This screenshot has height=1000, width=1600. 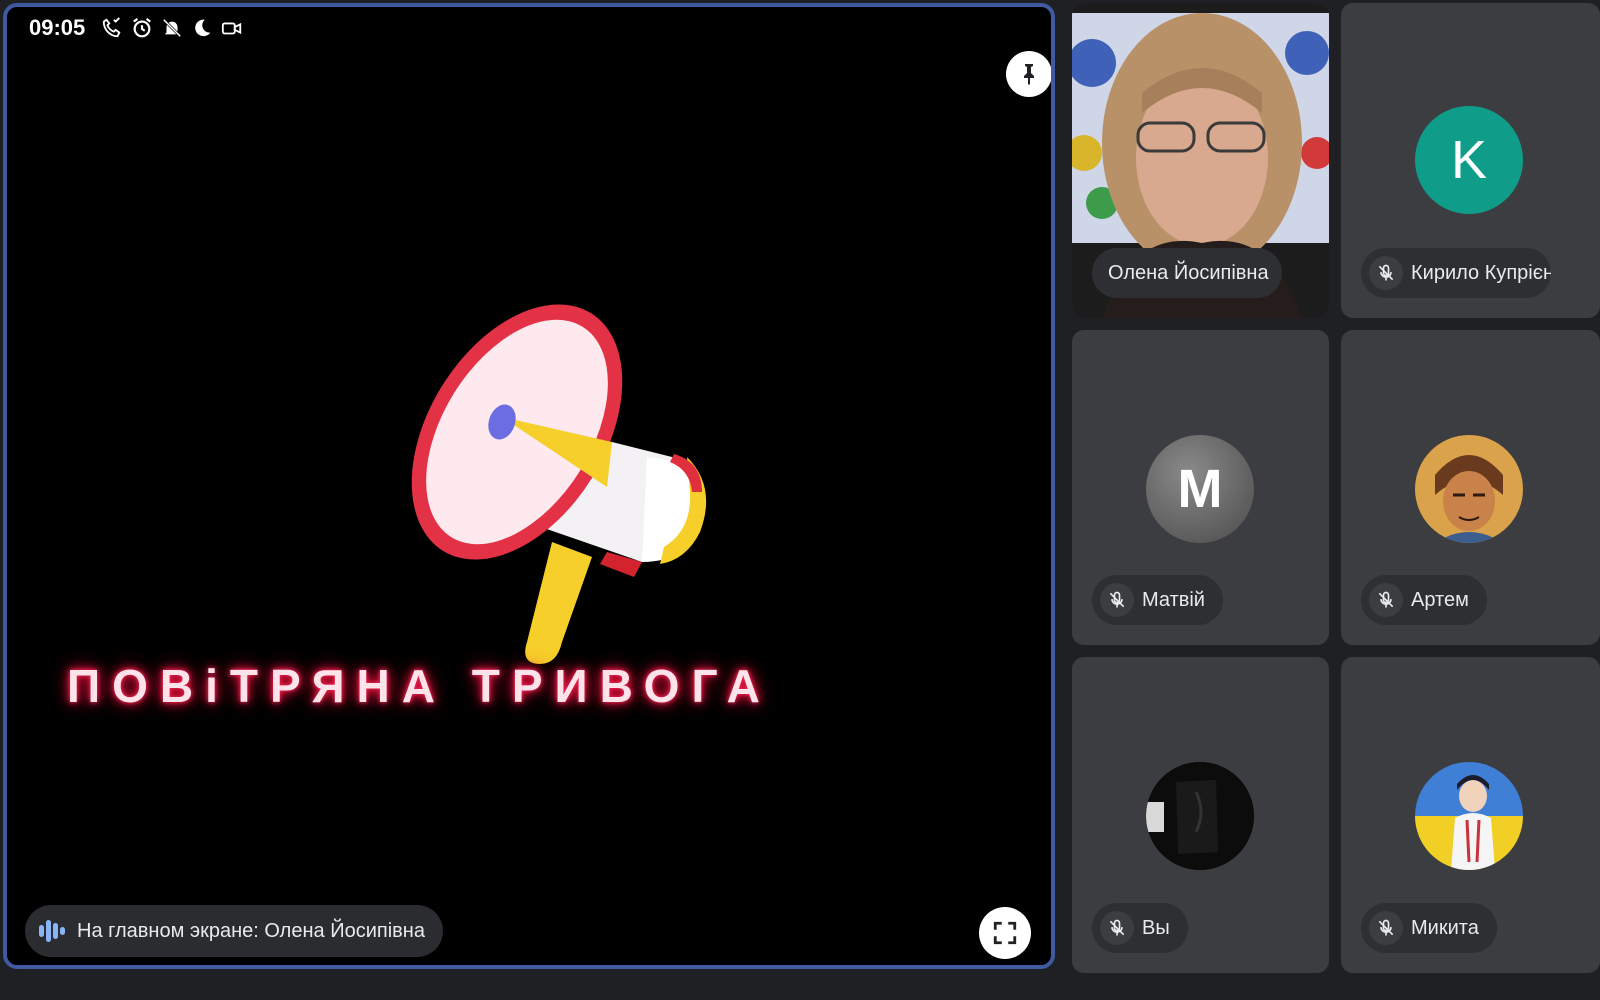 I want to click on status-time: 09:05, so click(x=57, y=27).